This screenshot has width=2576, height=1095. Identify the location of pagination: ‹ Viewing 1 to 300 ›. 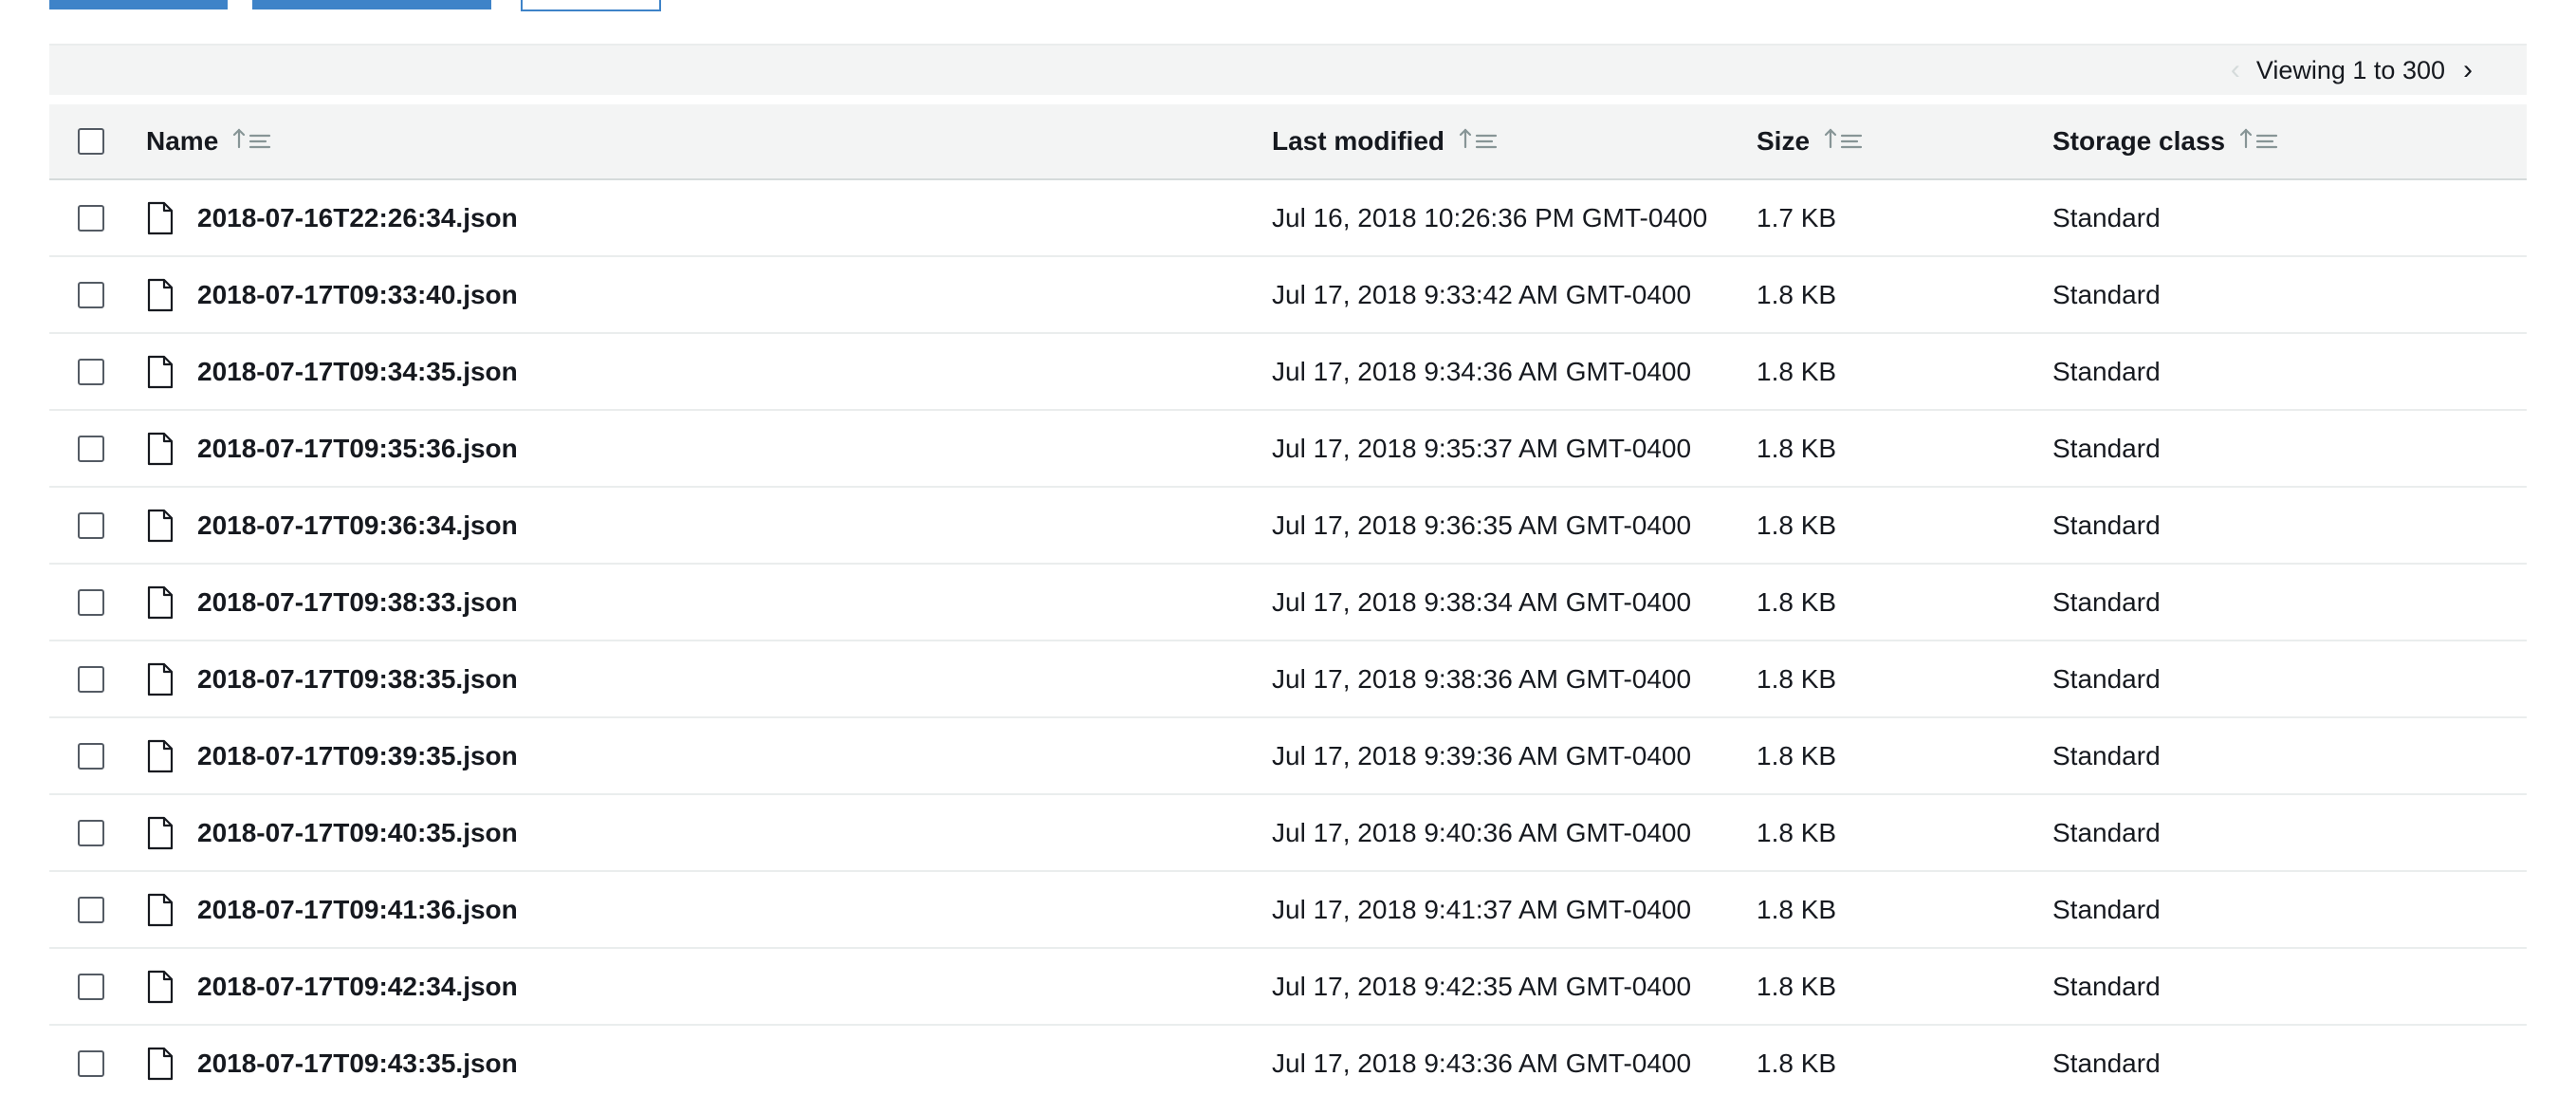
(2352, 70).